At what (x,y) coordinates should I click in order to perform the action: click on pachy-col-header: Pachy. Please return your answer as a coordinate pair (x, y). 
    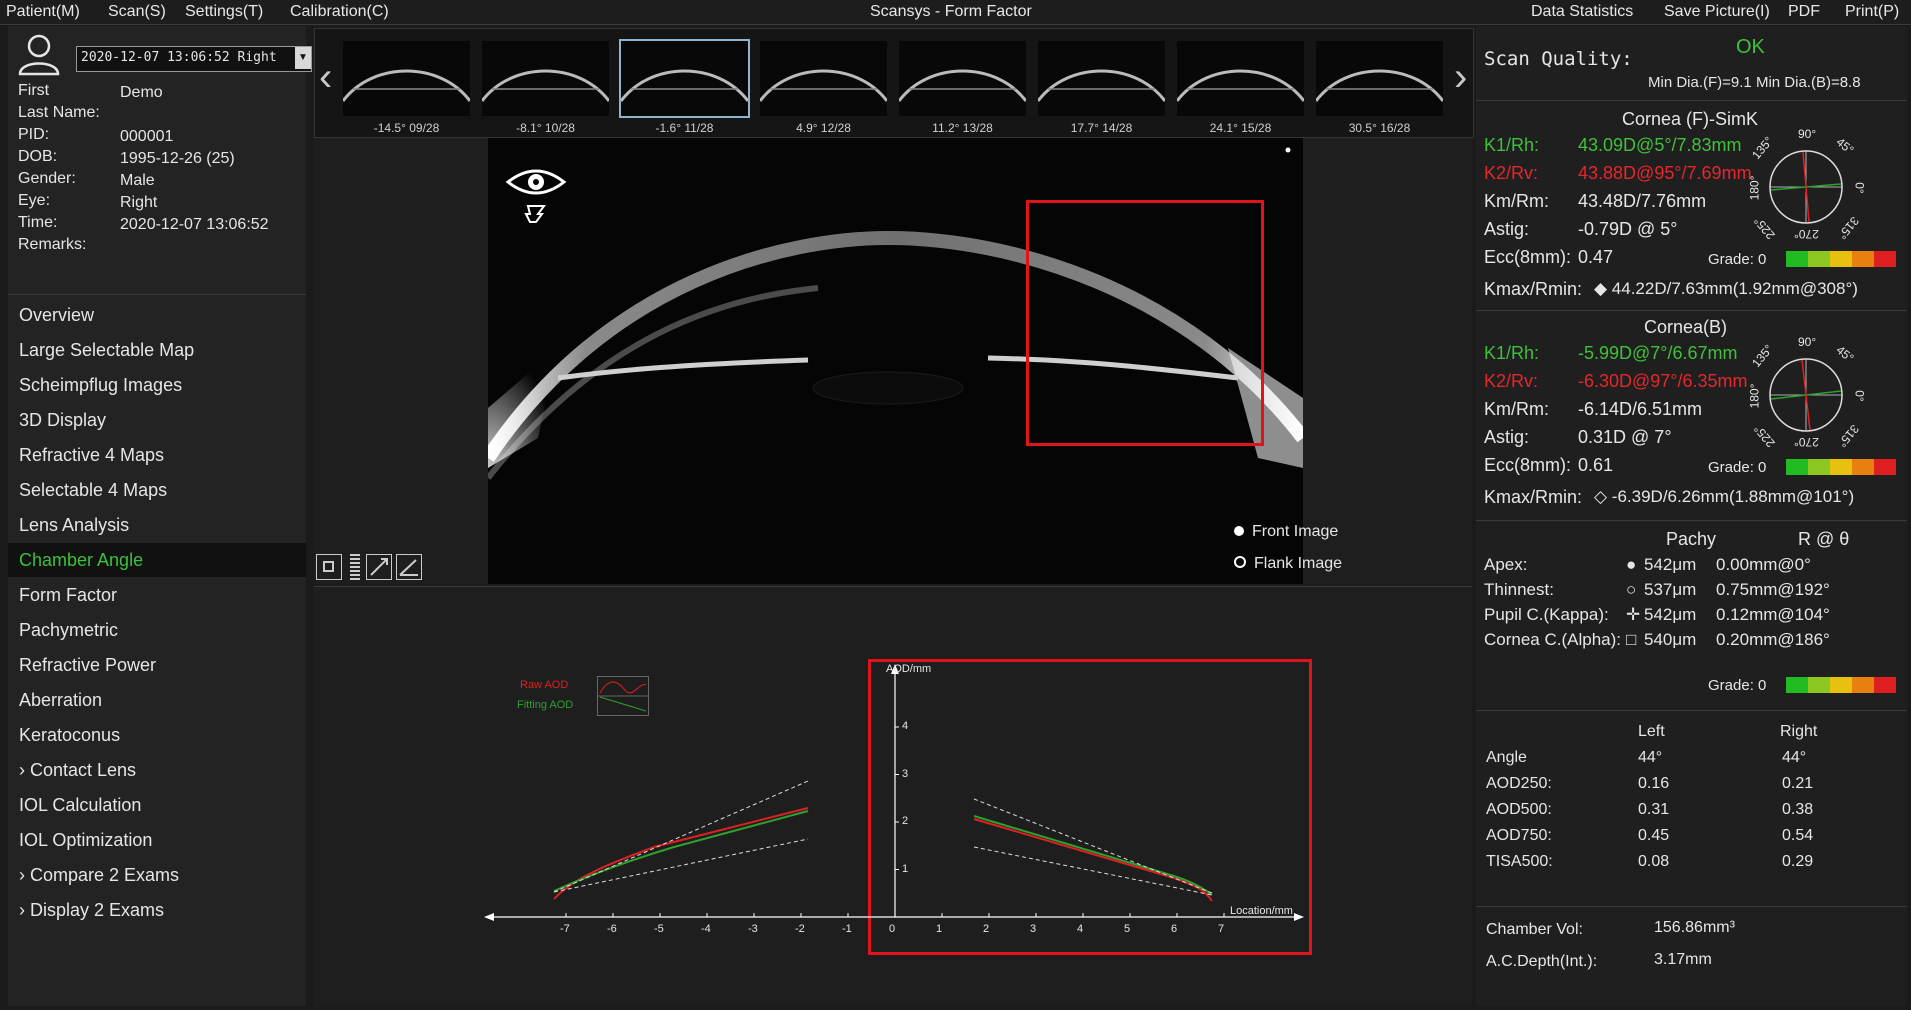
    Looking at the image, I should click on (1691, 539).